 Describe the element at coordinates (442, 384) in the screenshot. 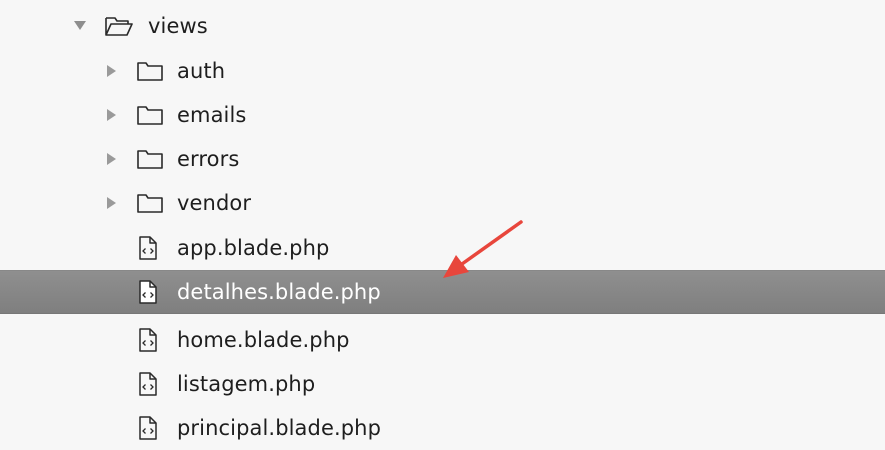

I see `tree-row-listagem: listagem.php` at that location.